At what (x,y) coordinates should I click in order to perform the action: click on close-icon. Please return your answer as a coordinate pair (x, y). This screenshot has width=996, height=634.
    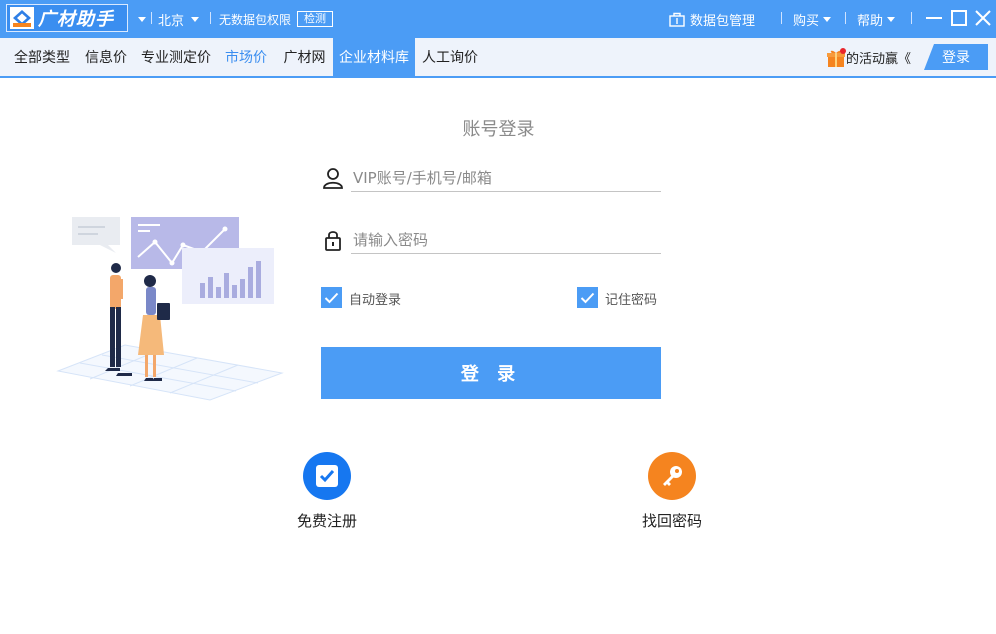
    Looking at the image, I should click on (983, 18).